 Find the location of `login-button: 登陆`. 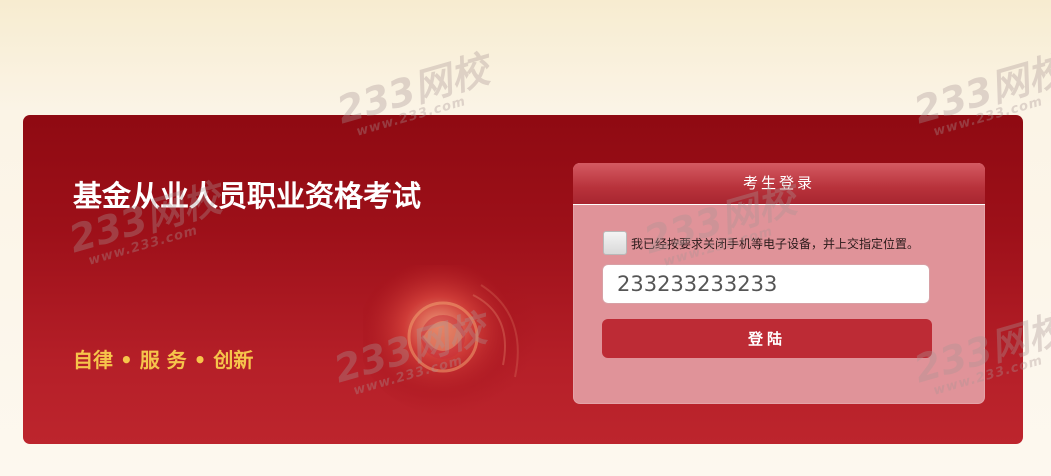

login-button: 登陆 is located at coordinates (767, 338).